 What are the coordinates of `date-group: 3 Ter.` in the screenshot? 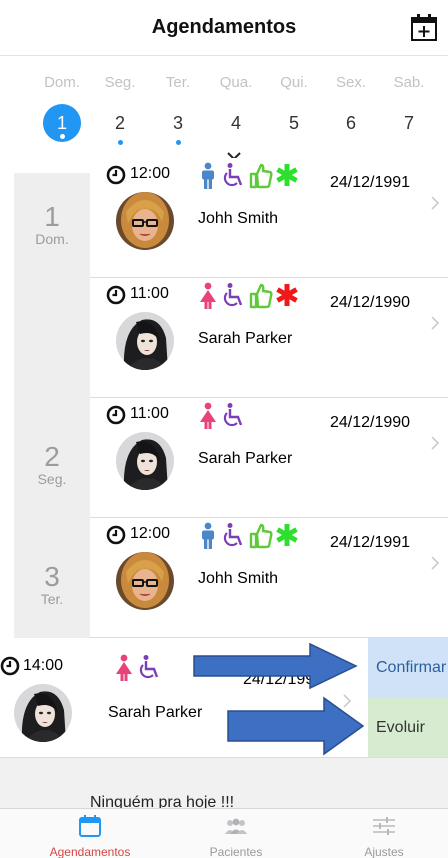 It's located at (52, 584).